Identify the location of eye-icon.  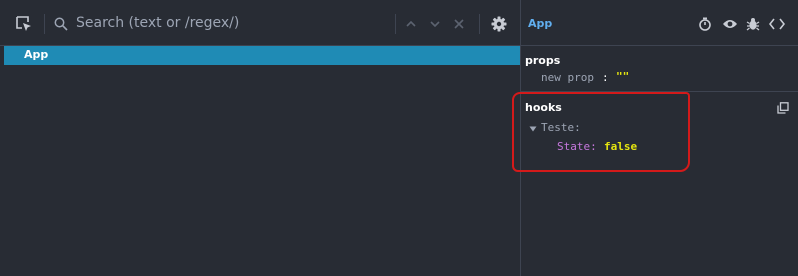
(730, 24).